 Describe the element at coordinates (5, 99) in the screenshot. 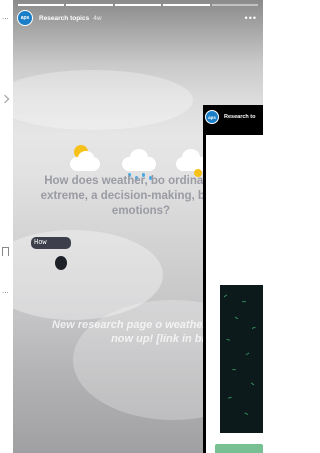

I see `chevron-left-icon` at that location.